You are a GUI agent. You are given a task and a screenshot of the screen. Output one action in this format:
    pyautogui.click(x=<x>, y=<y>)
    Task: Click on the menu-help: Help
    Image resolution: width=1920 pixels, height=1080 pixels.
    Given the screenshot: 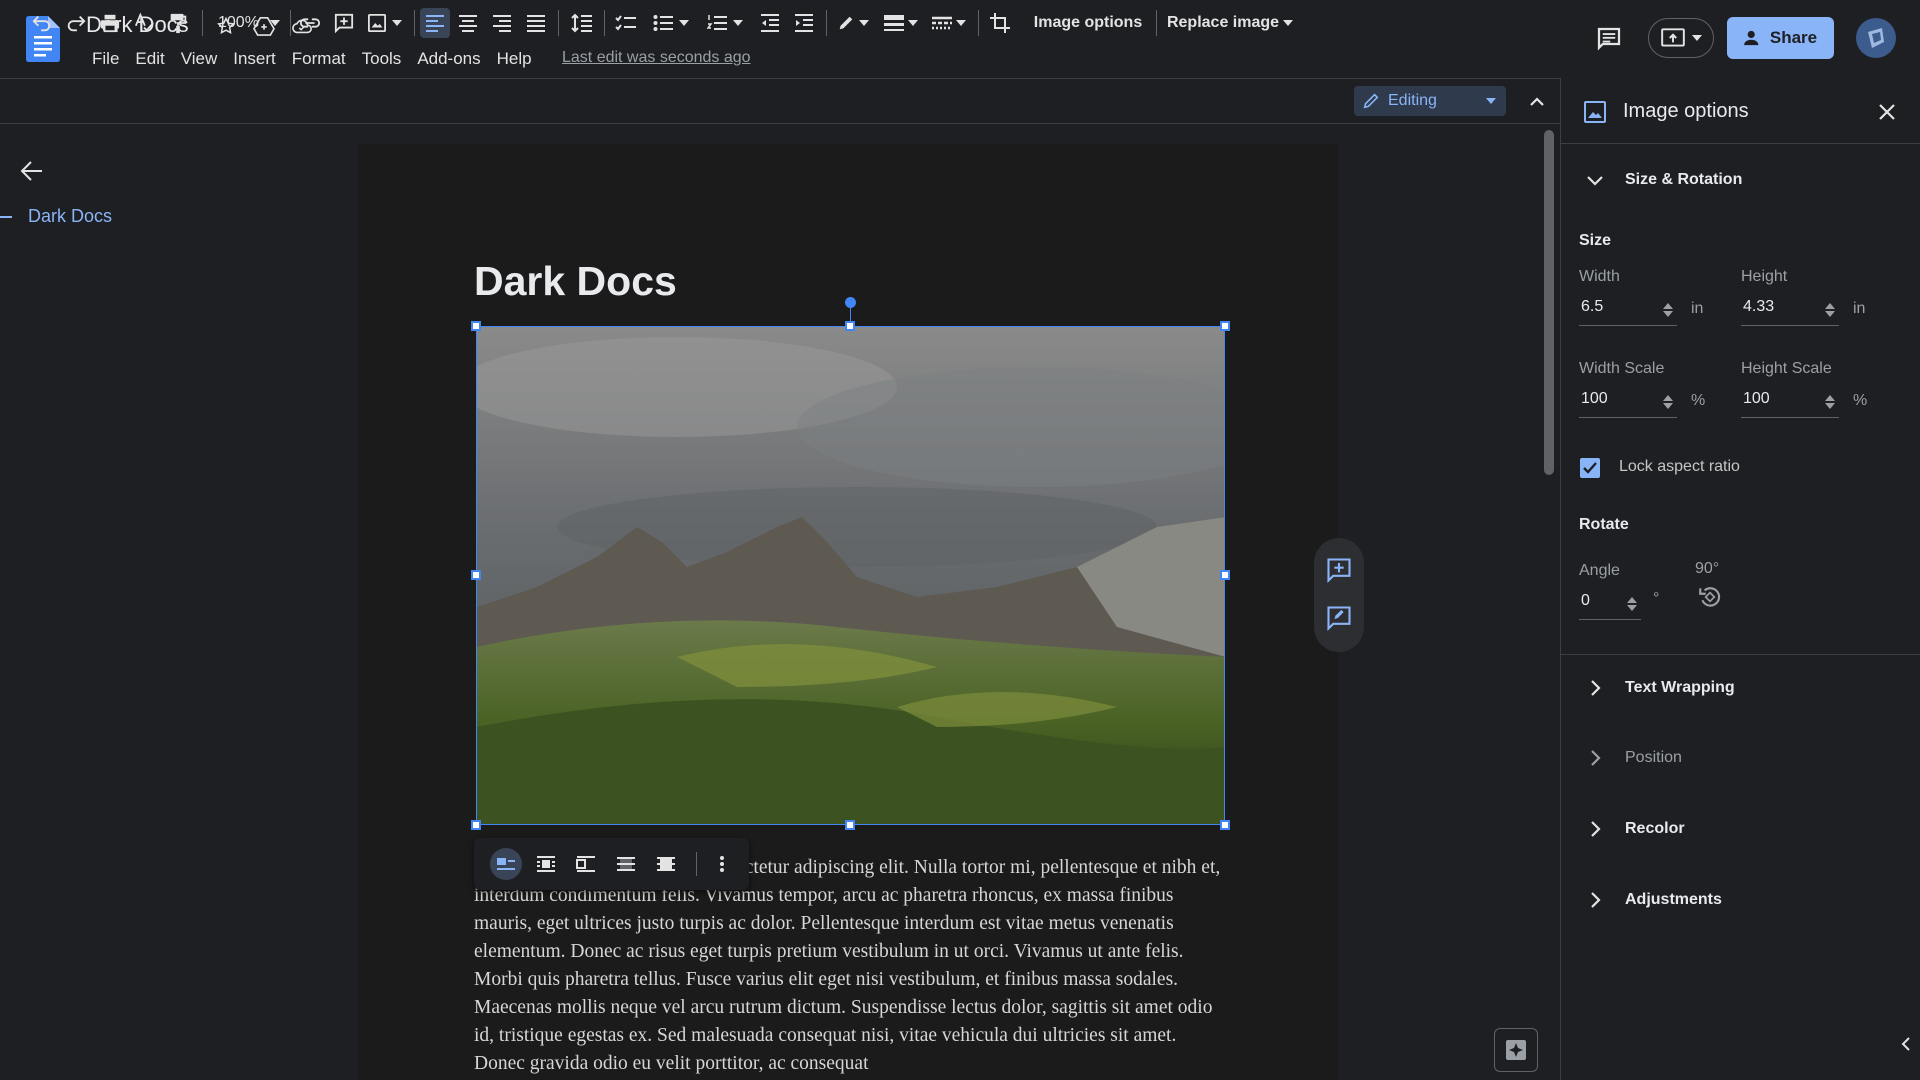 What is the action you would take?
    pyautogui.click(x=514, y=59)
    